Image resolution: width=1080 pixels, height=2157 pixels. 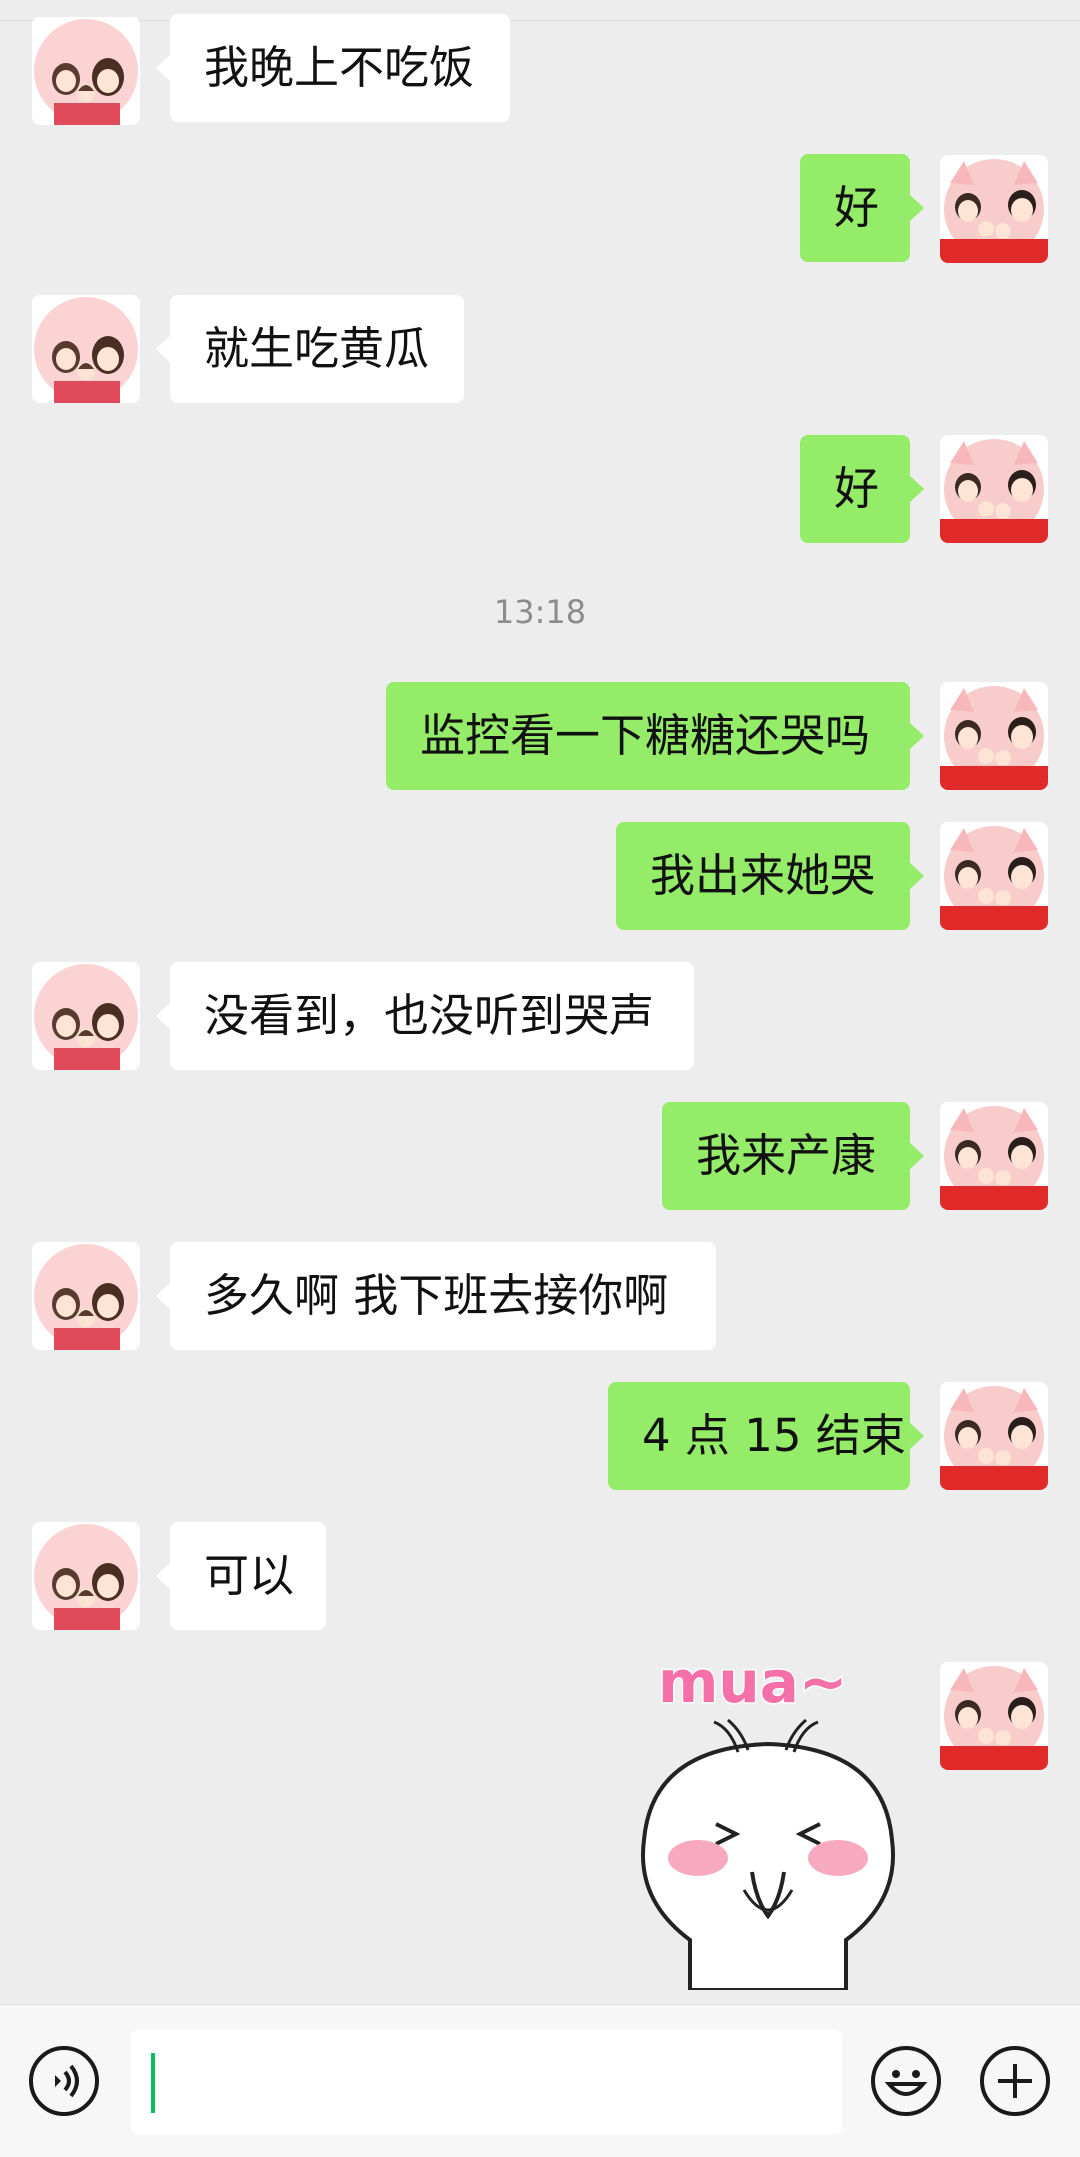 I want to click on message-timestamp: 13:18, so click(x=540, y=612).